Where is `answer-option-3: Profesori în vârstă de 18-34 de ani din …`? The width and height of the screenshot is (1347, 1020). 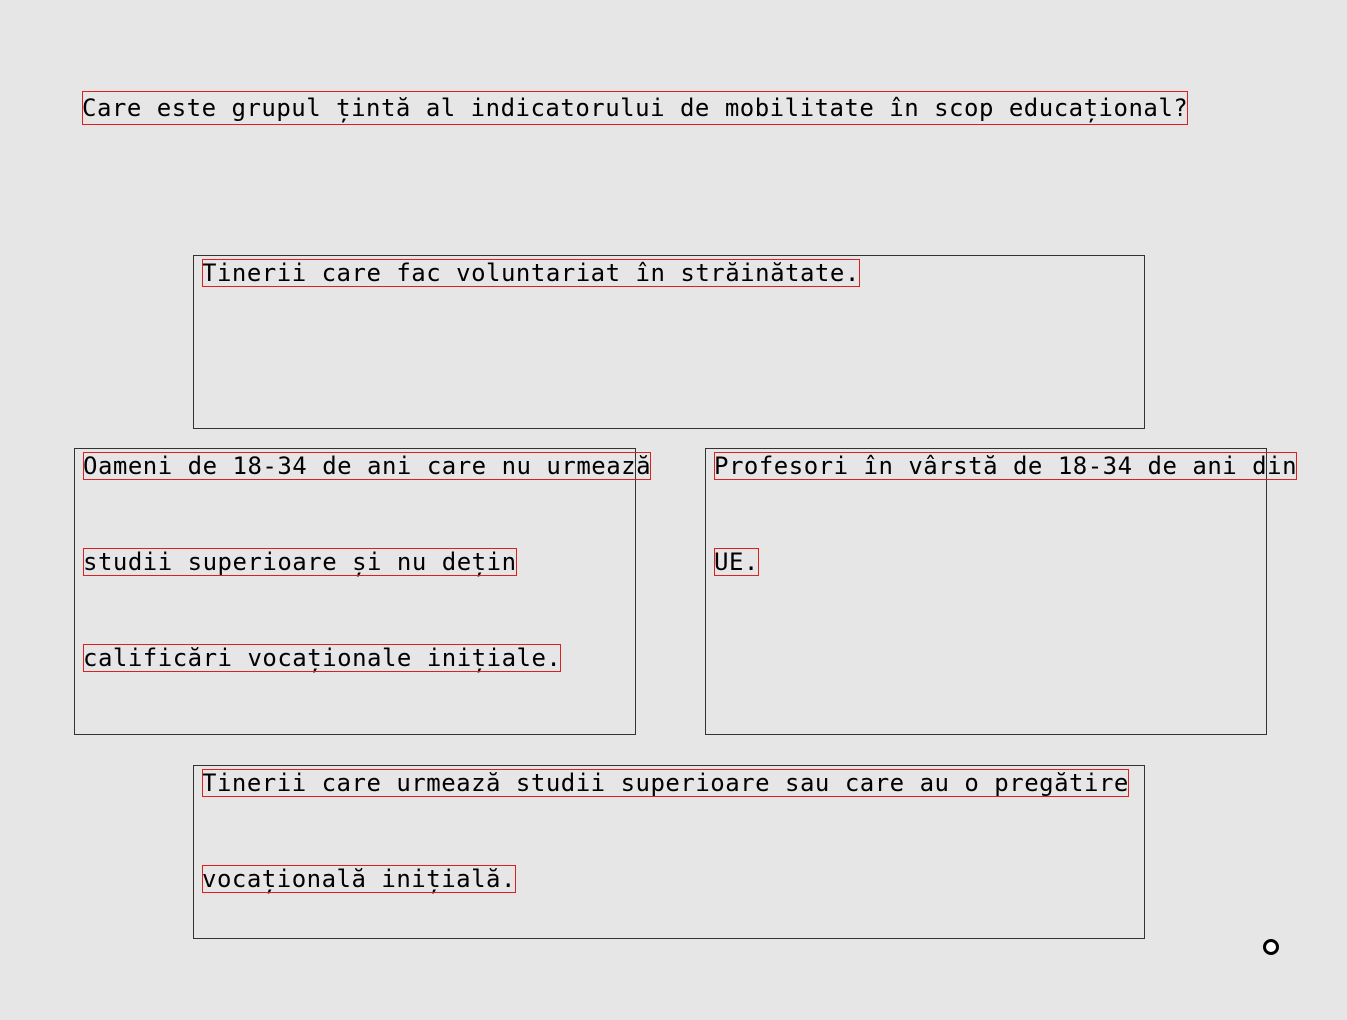 answer-option-3: Profesori în vârstă de 18-34 de ani din … is located at coordinates (1001, 591).